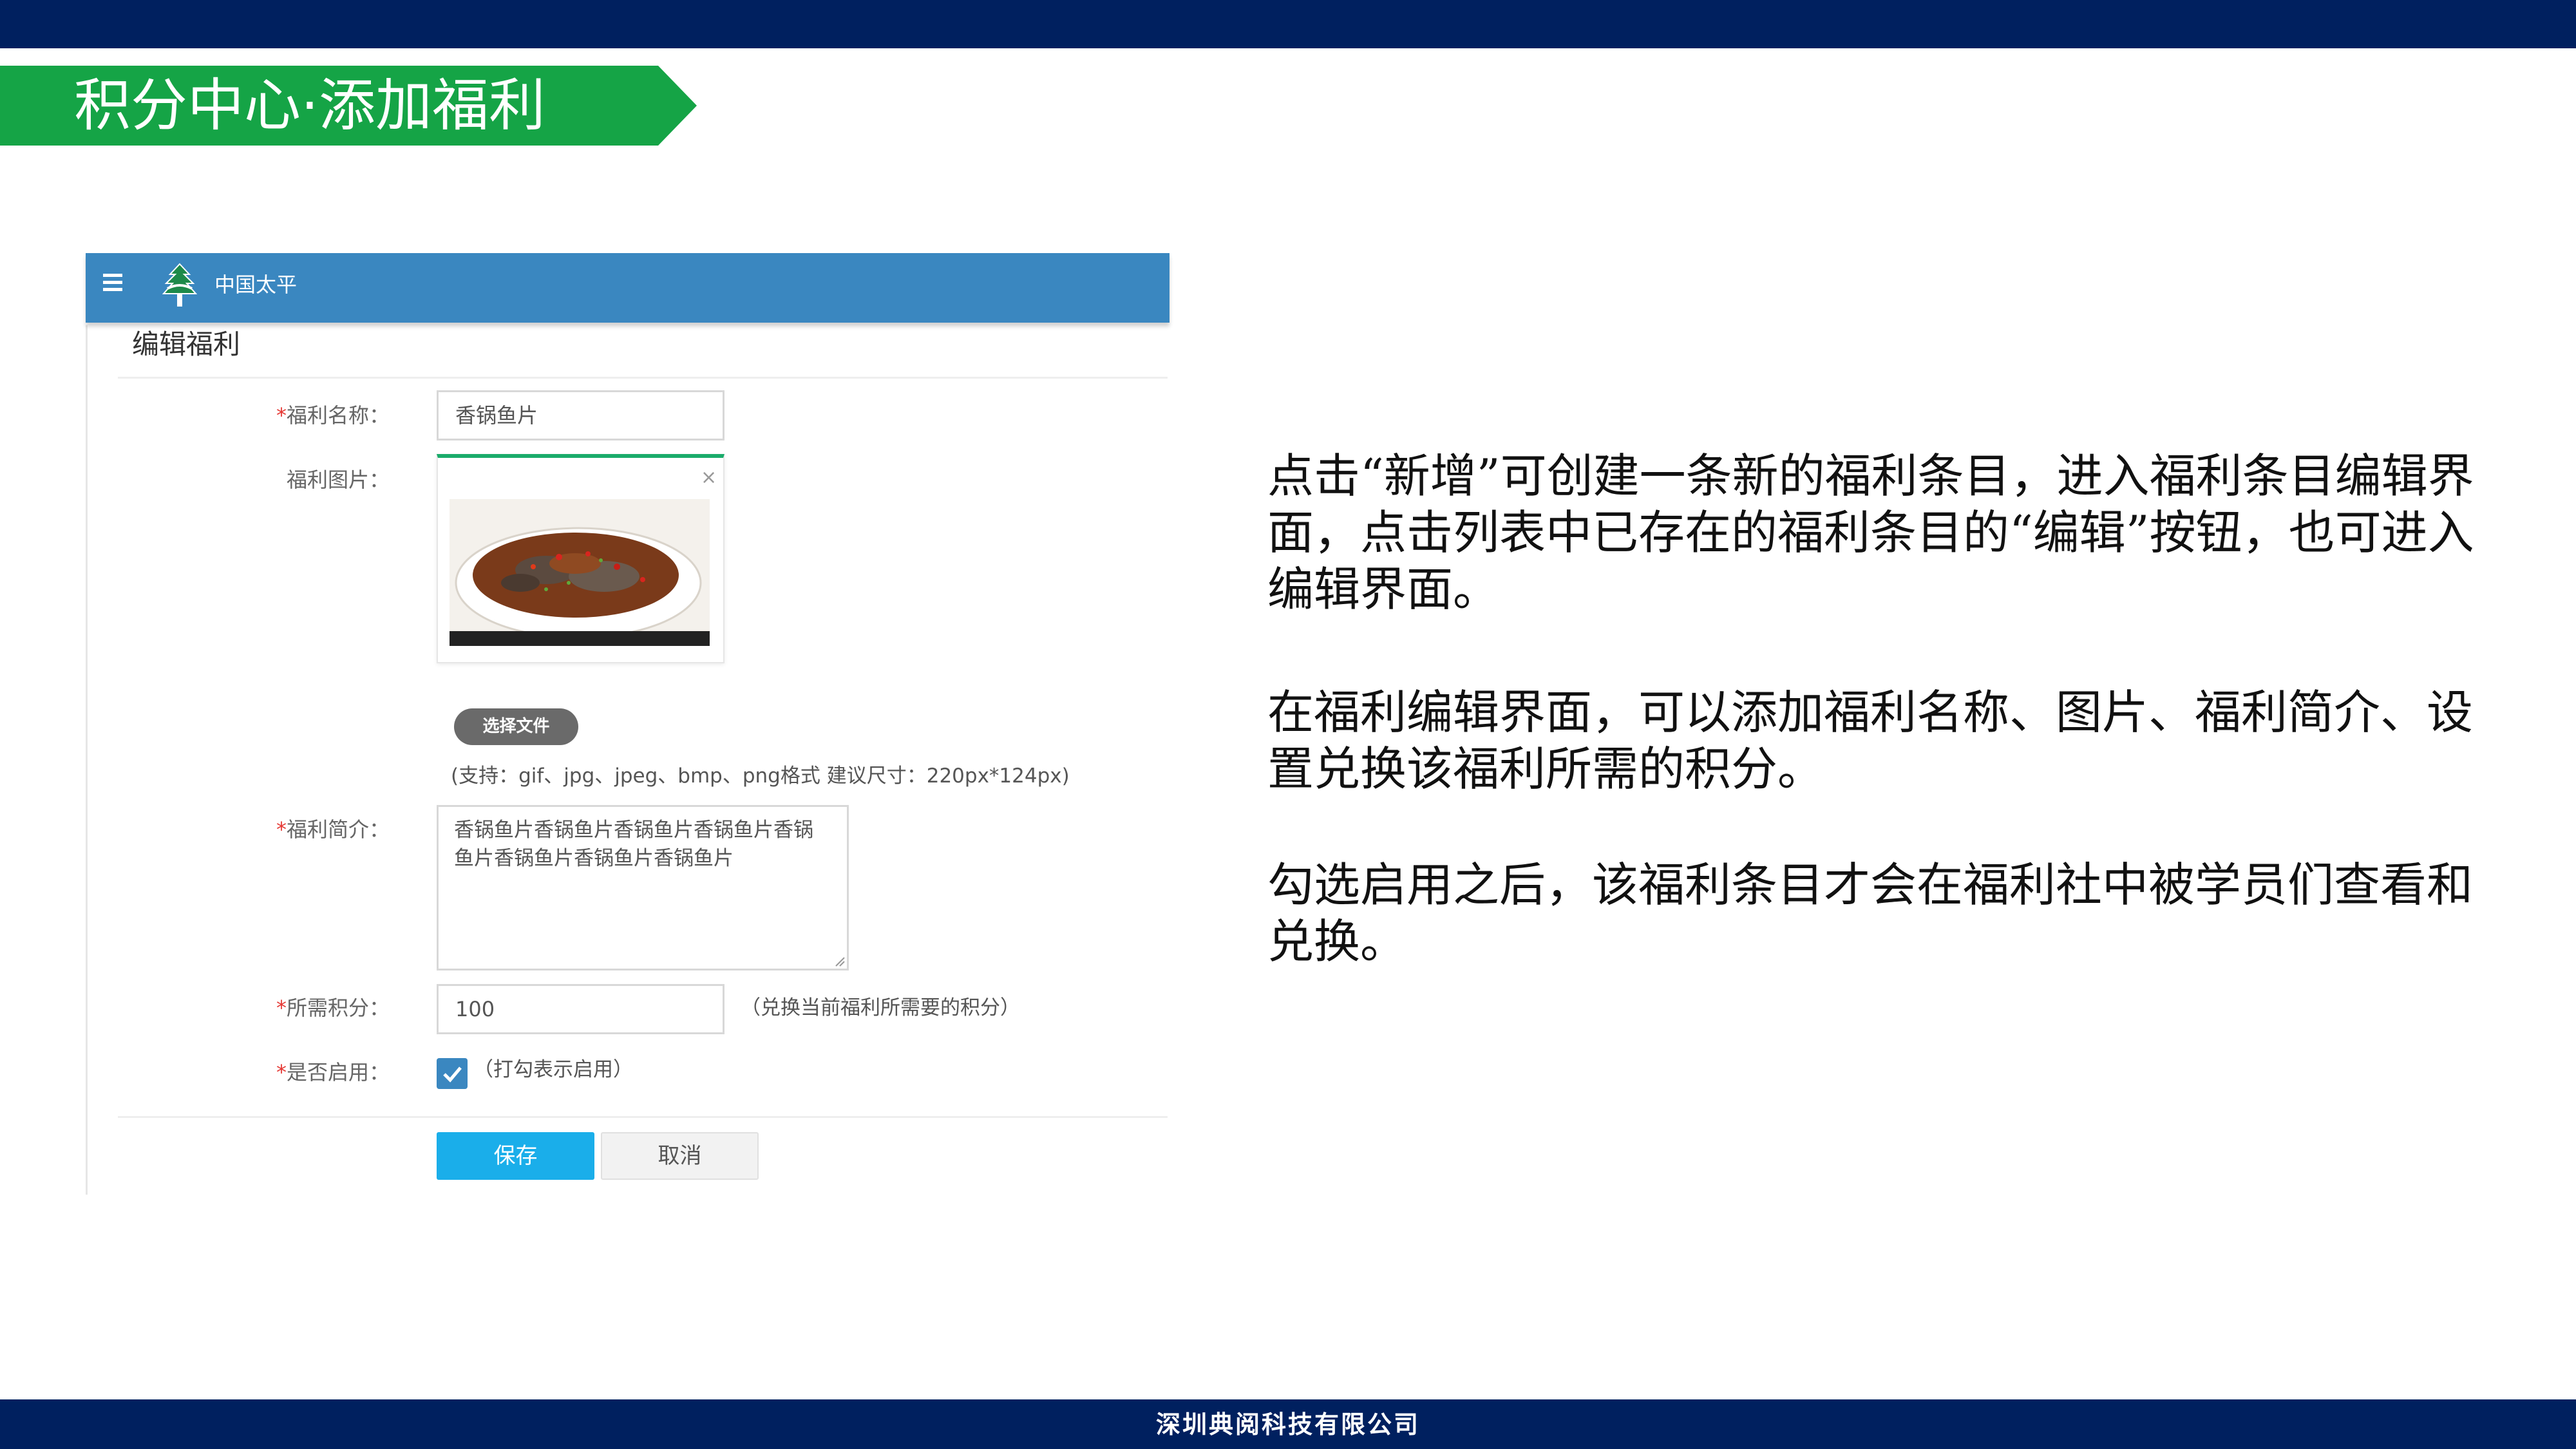  Describe the element at coordinates (333, 829) in the screenshot. I see `intro-label: *福利简介：` at that location.